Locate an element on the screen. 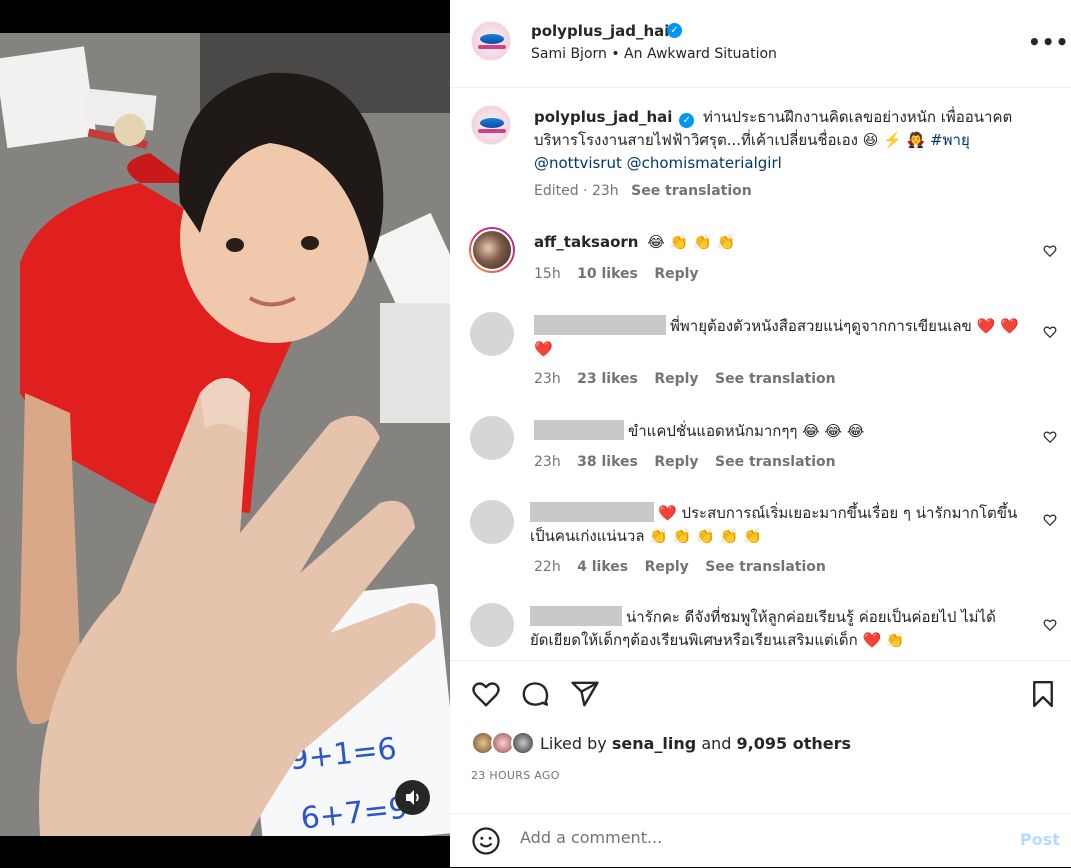  liker-avatar is located at coordinates (523, 743).